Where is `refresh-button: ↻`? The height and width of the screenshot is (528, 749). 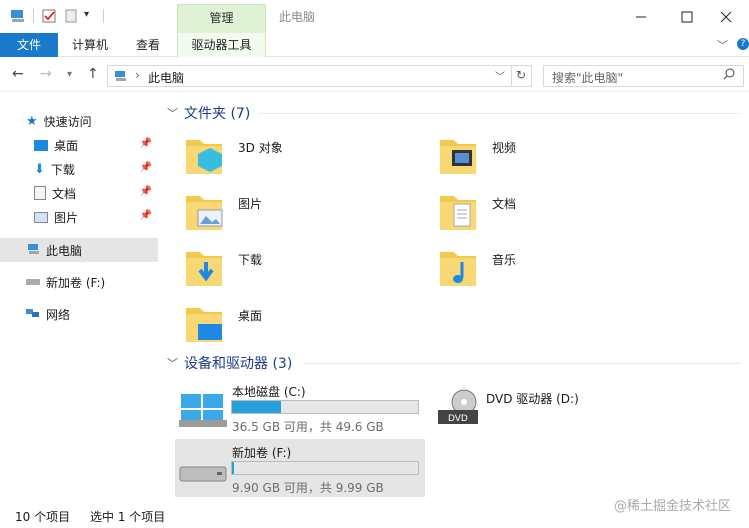 refresh-button: ↻ is located at coordinates (522, 76).